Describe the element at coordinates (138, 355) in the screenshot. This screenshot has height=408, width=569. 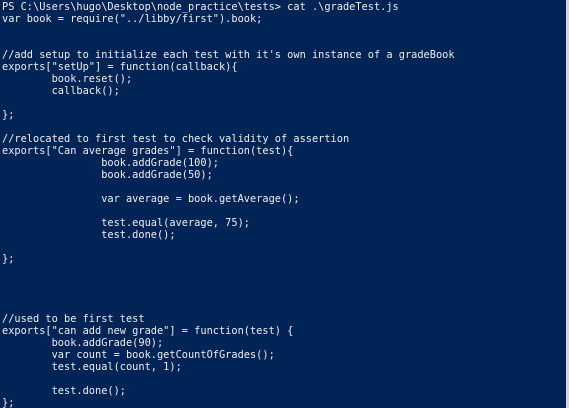
I see `code-line-29: var count = book.getCountOfGrades();` at that location.